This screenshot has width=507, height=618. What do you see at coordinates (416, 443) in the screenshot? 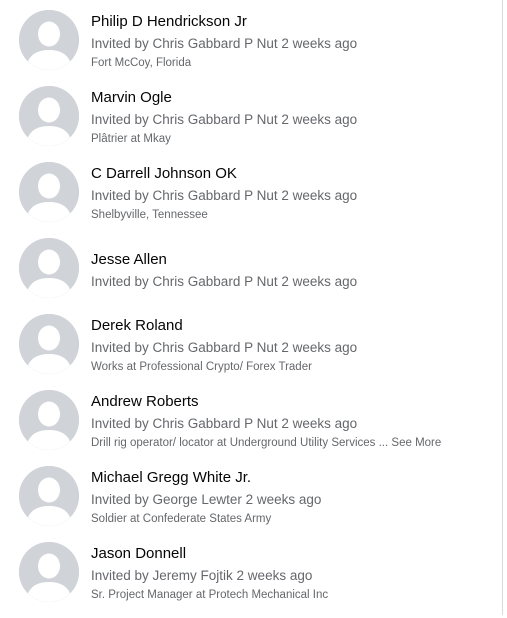
I see `see-more-link: See More` at bounding box center [416, 443].